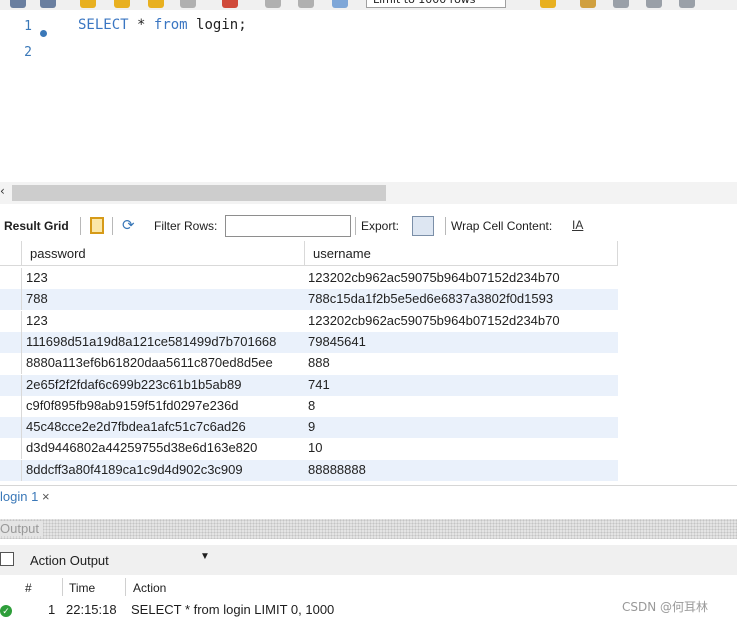 The image size is (737, 621). What do you see at coordinates (133, 384) in the screenshot?
I see `cell-password: 2e65f2f2fdaf6c699b223c61b1b5ab89` at bounding box center [133, 384].